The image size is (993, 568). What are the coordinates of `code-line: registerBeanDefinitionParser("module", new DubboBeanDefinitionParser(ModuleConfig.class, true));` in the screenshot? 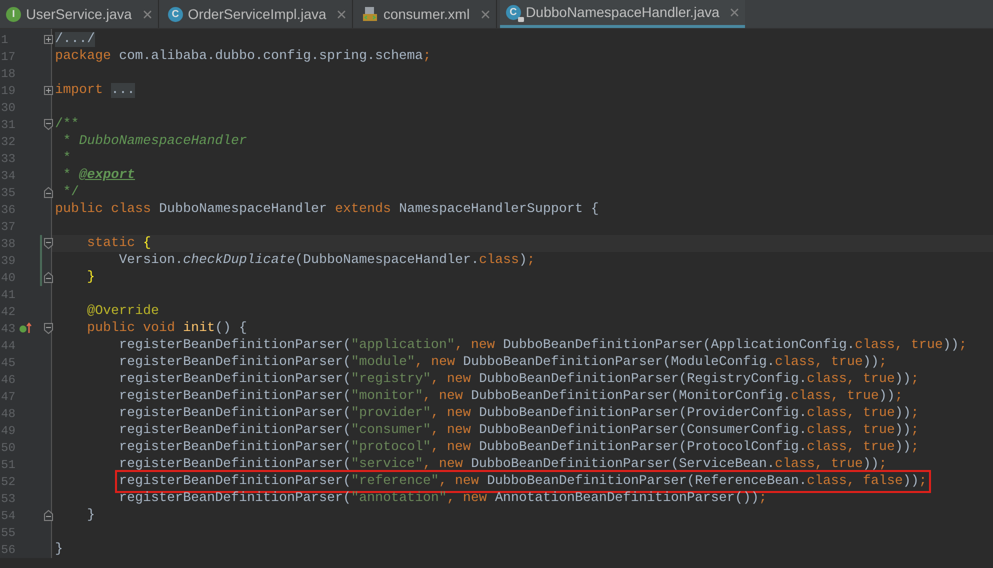 It's located at (503, 362).